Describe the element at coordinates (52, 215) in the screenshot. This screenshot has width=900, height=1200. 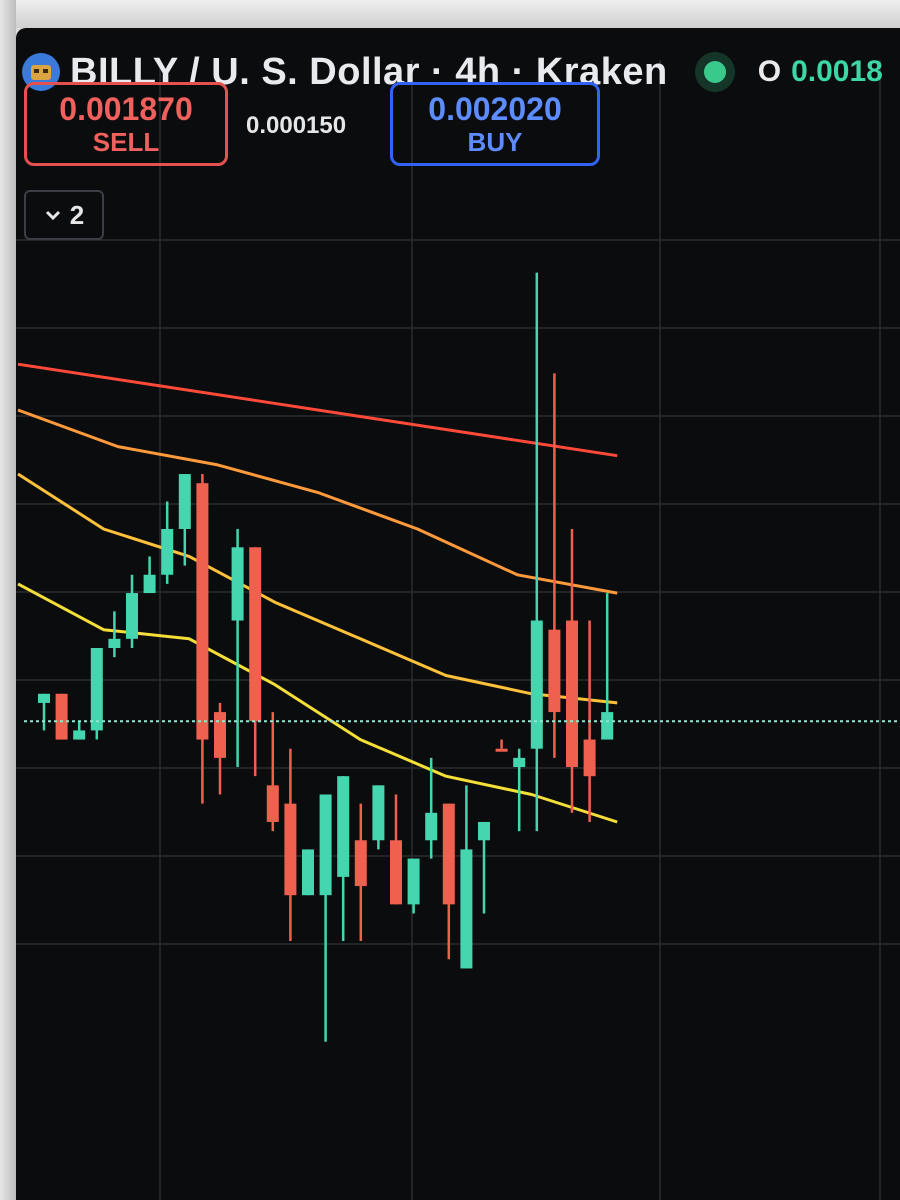
I see `chevron-down-icon` at that location.